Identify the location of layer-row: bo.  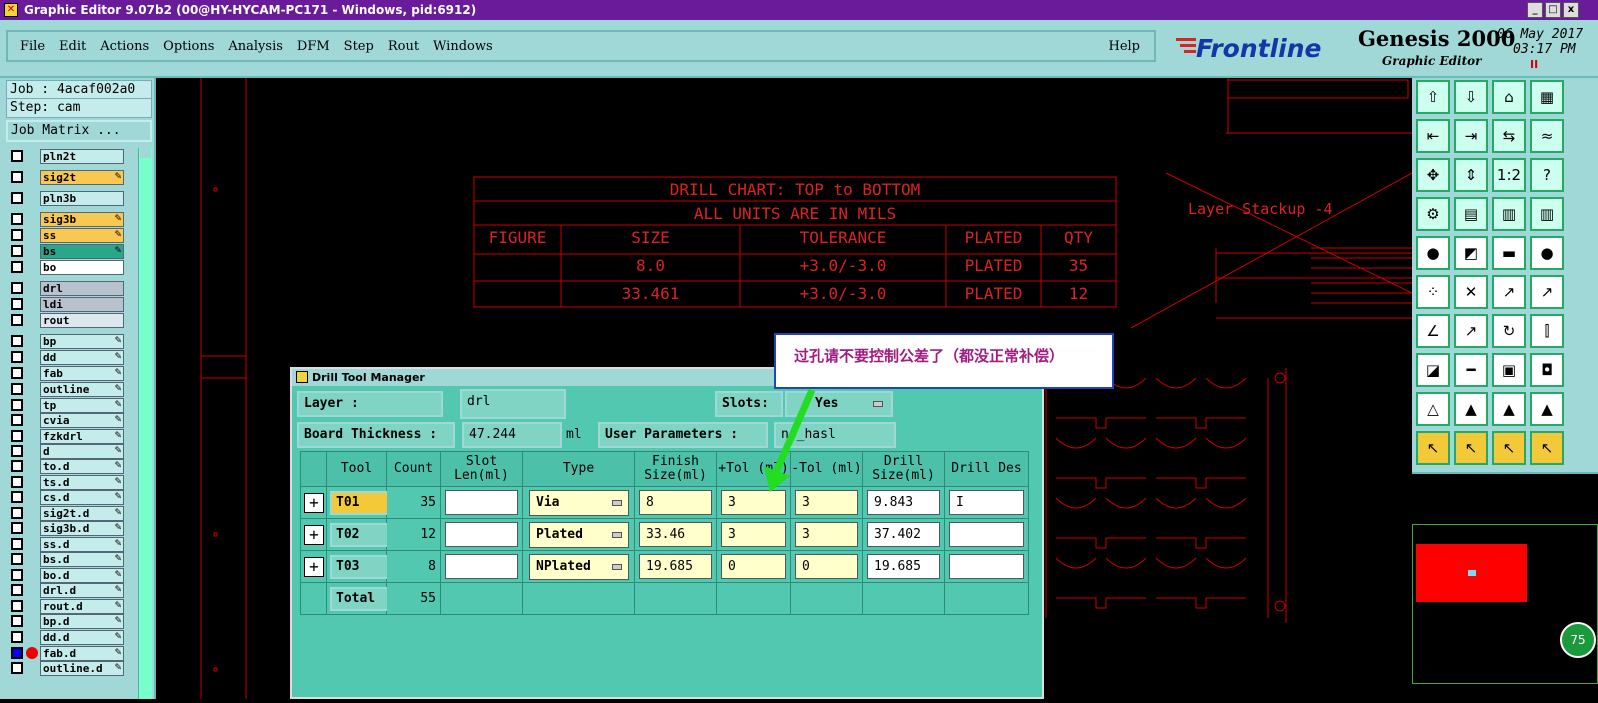
(66, 267).